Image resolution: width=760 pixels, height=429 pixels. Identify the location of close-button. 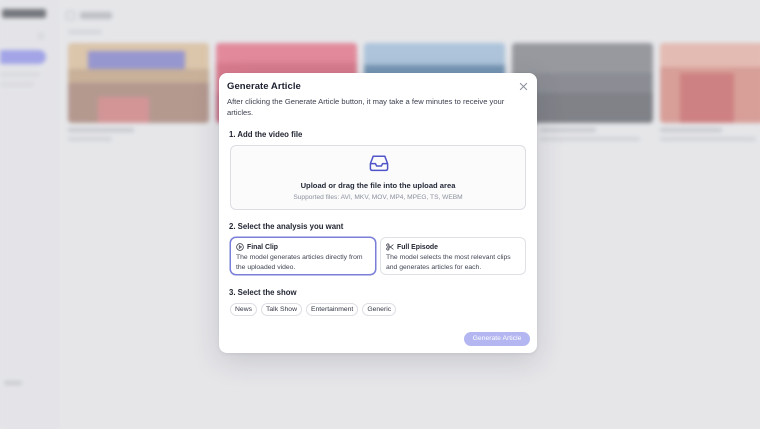
(523, 86).